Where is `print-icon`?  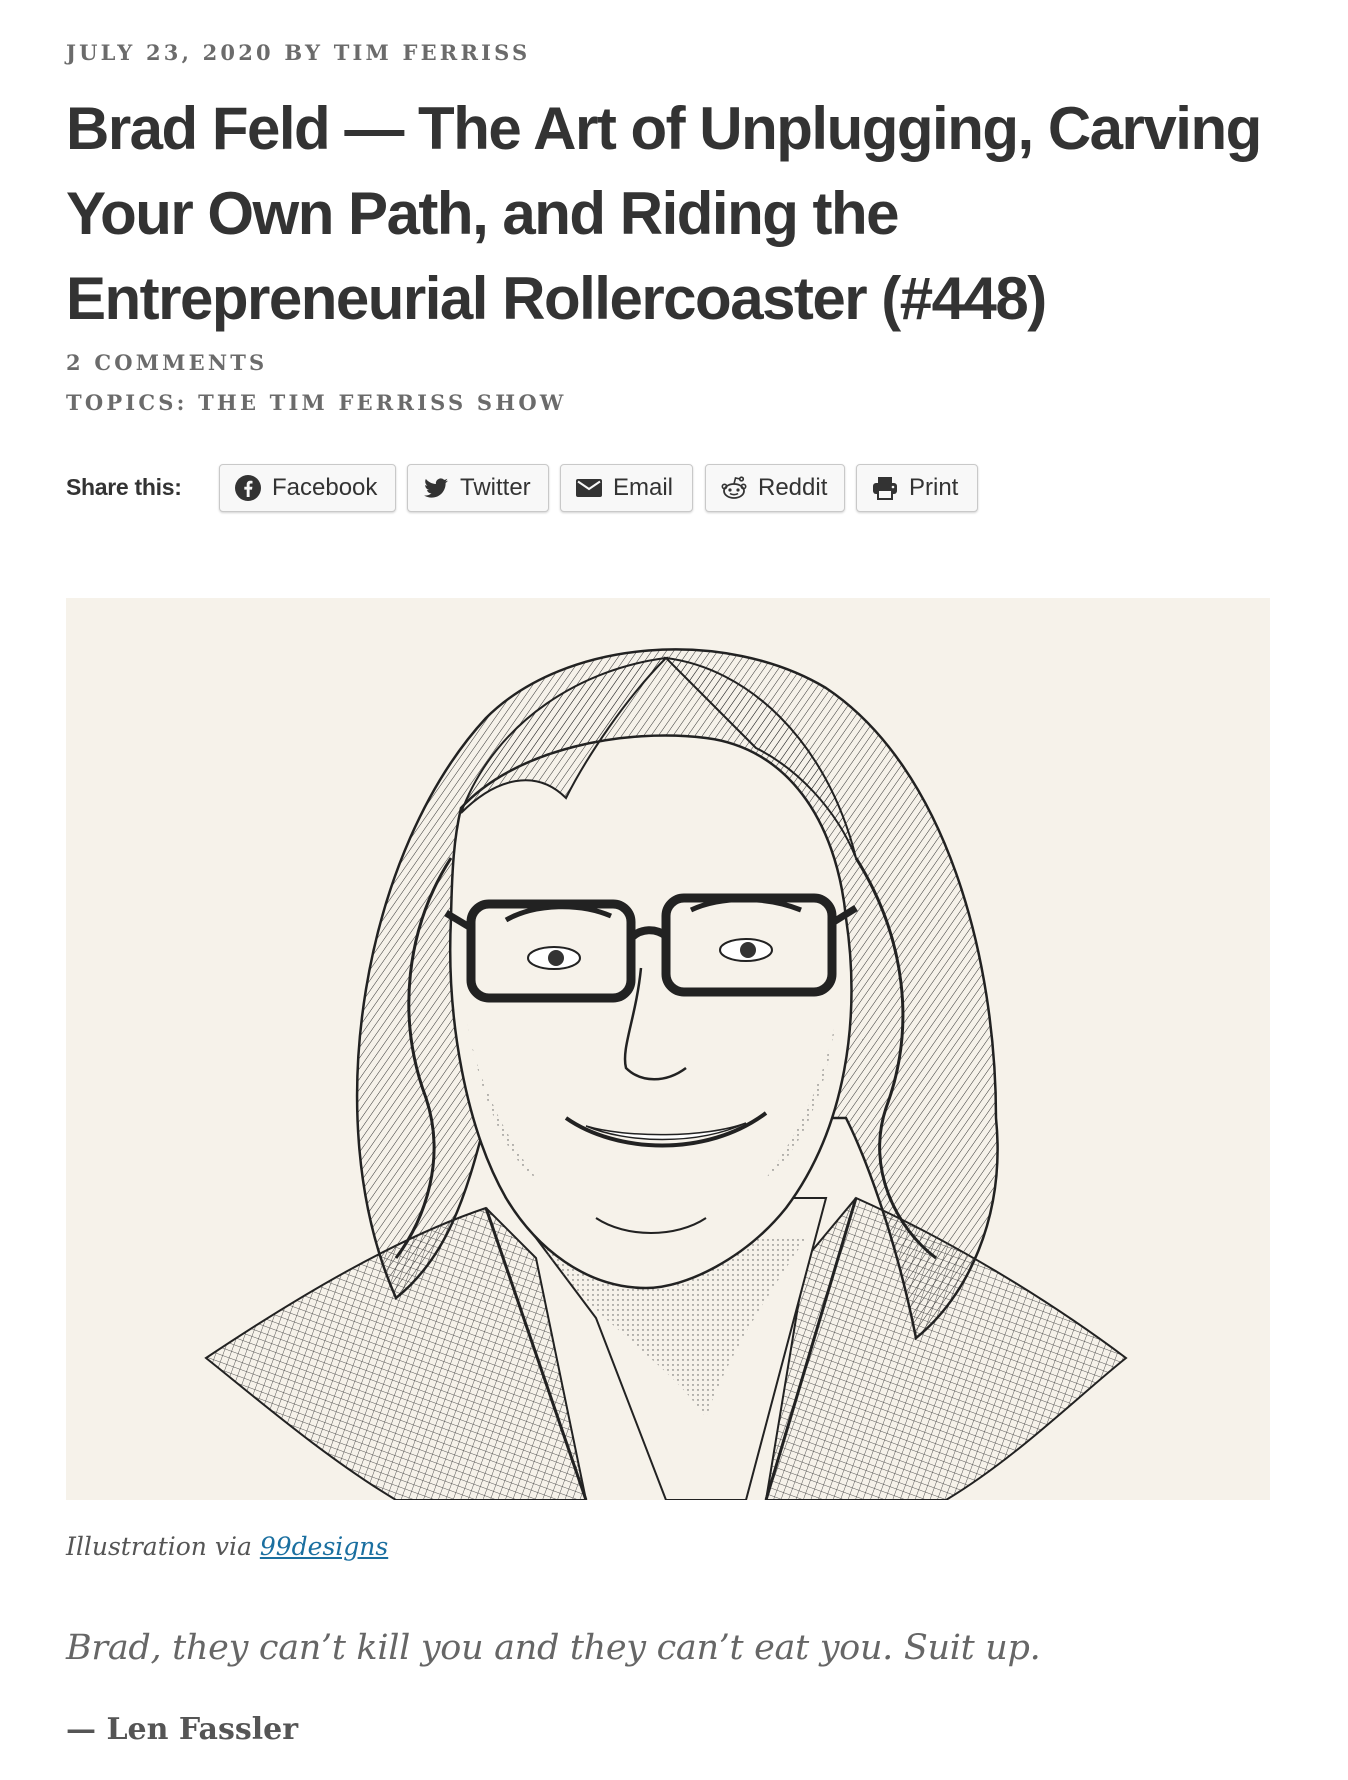
print-icon is located at coordinates (885, 488).